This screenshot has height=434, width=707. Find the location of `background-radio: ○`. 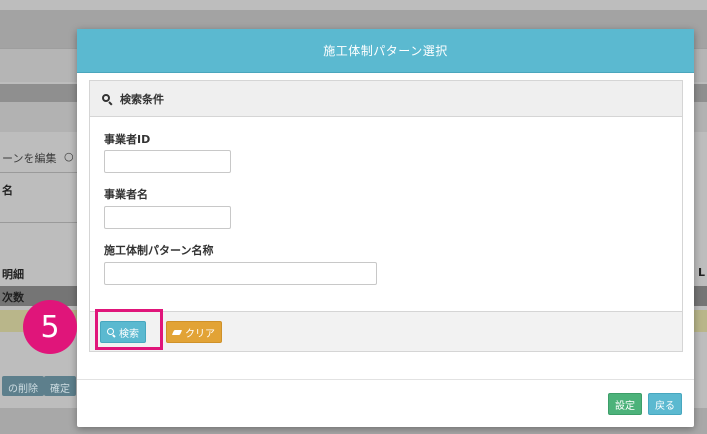

background-radio: ○ is located at coordinates (69, 156).